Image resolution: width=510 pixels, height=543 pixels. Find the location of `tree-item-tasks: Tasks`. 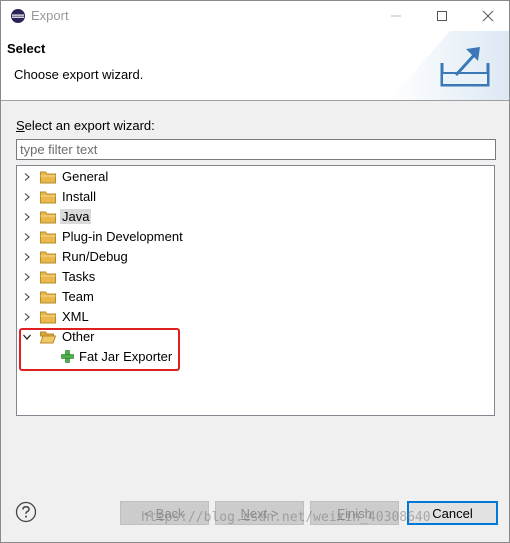

tree-item-tasks: Tasks is located at coordinates (167, 277).